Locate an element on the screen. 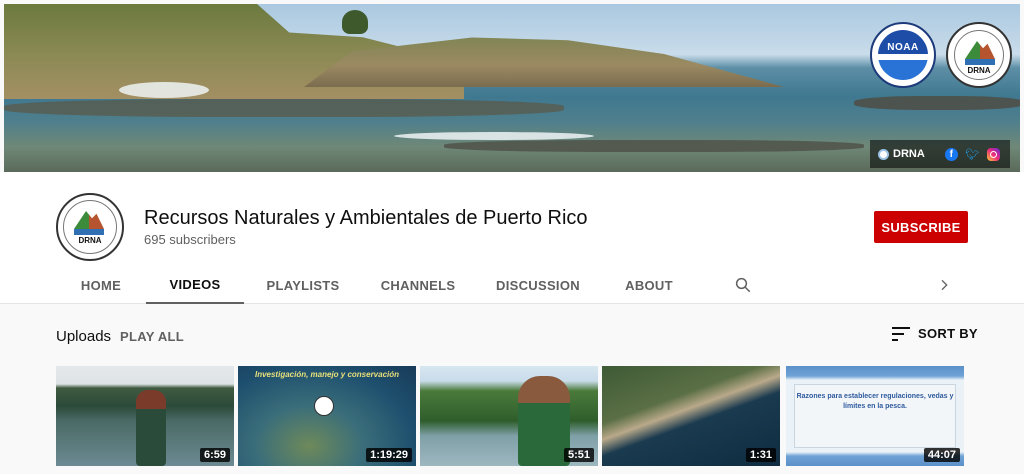 Image resolution: width=1024 pixels, height=474 pixels. sort-by-label: SORT BY is located at coordinates (948, 333).